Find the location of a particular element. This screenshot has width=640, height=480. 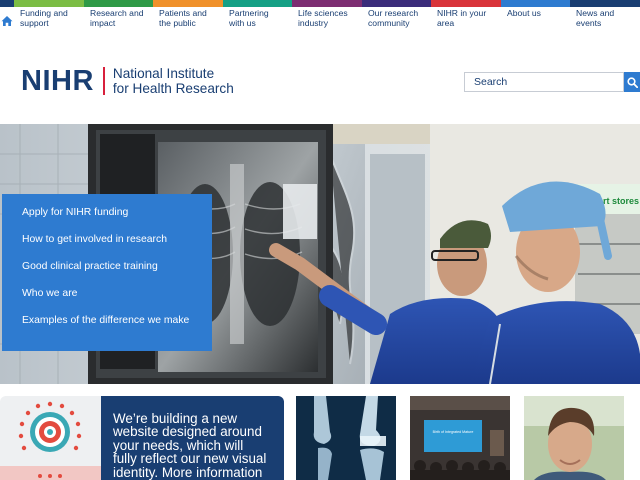

nav-item-about-us: About us is located at coordinates (535, 21).